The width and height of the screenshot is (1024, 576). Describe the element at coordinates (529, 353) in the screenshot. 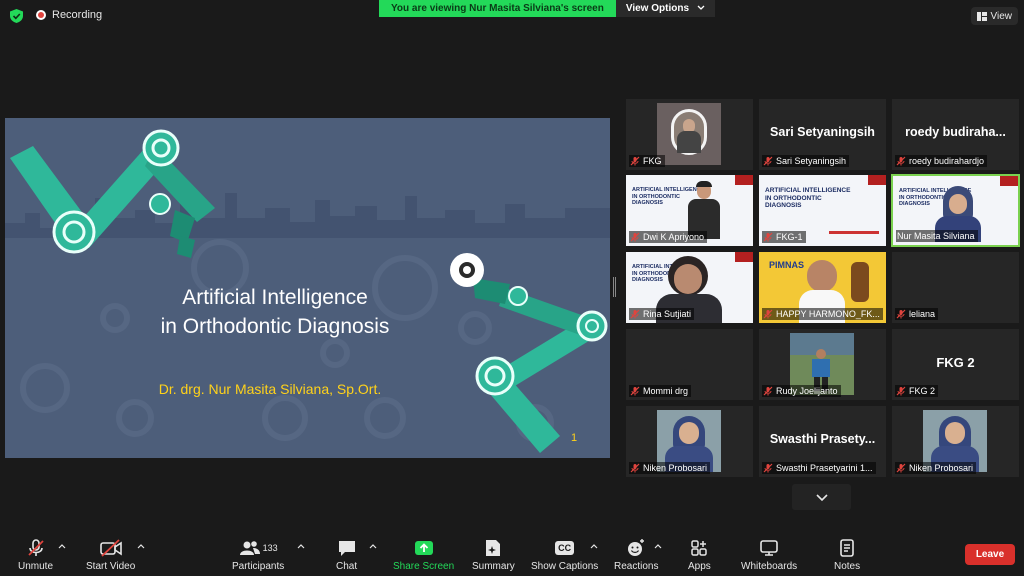

I see `robot-arm-right` at that location.